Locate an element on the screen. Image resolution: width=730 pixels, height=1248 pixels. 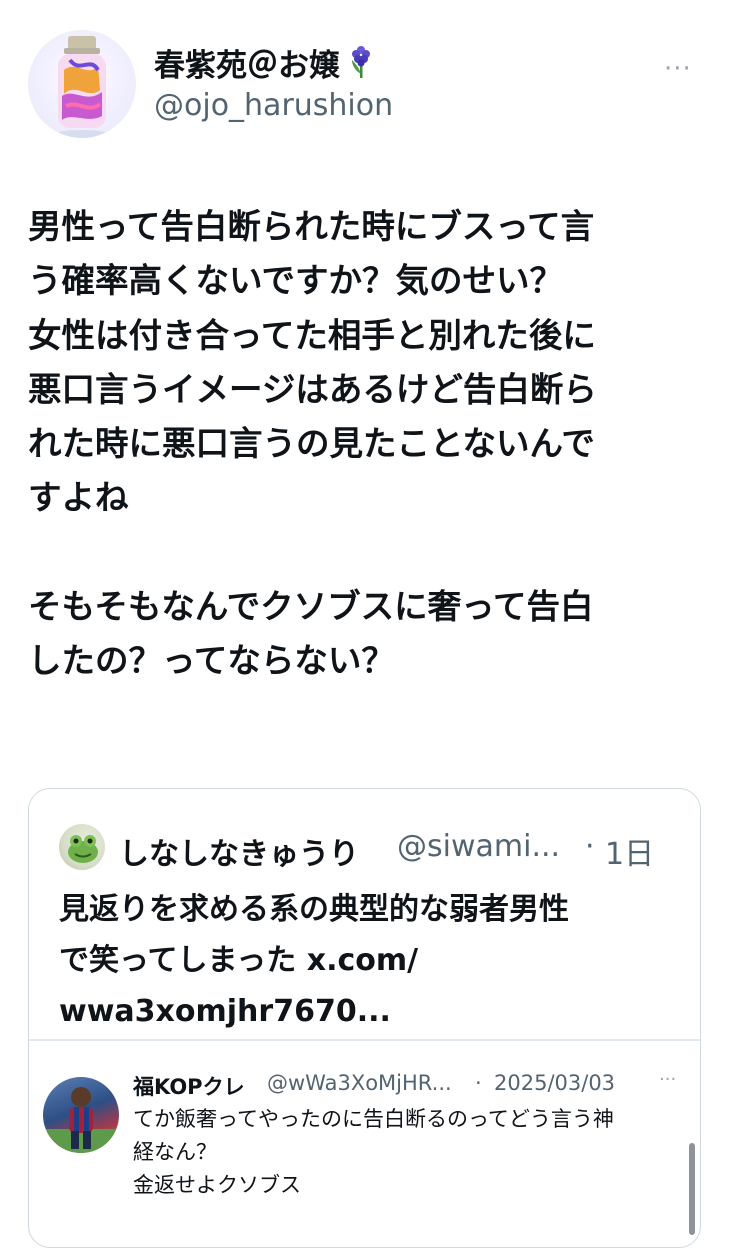
quote-timestamp: 1日 is located at coordinates (629, 851).